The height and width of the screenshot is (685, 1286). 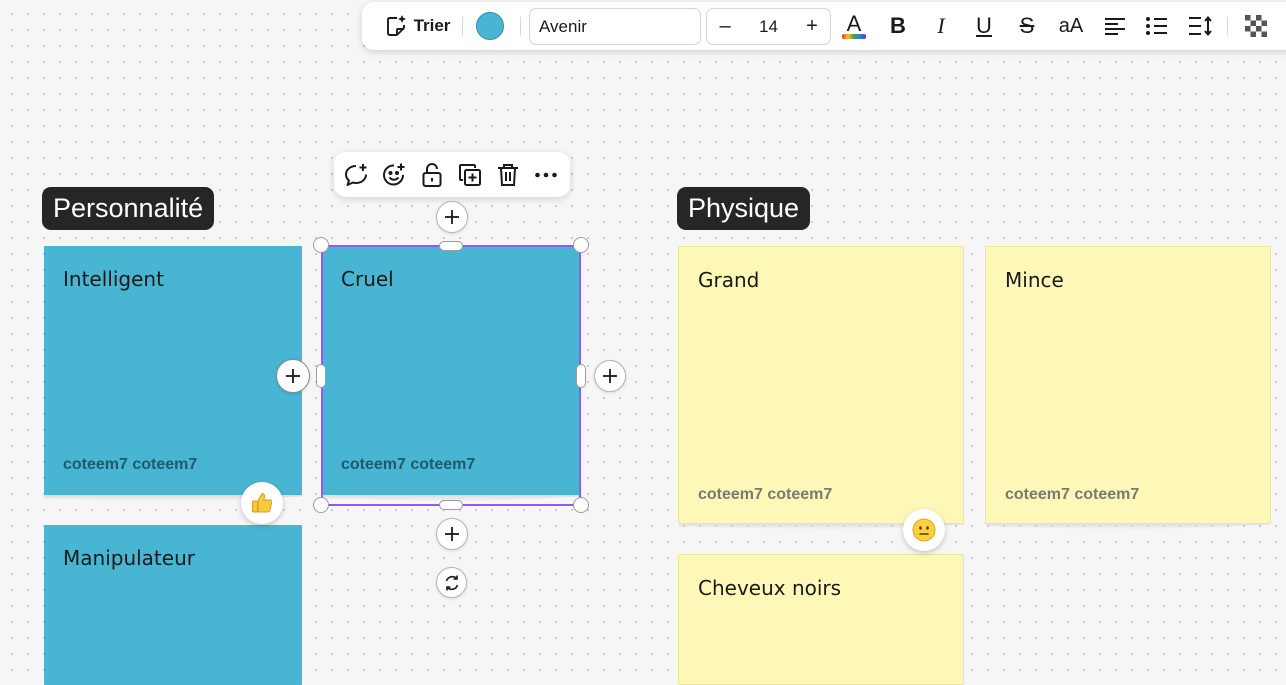 I want to click on text-color-button: A, so click(x=854, y=26).